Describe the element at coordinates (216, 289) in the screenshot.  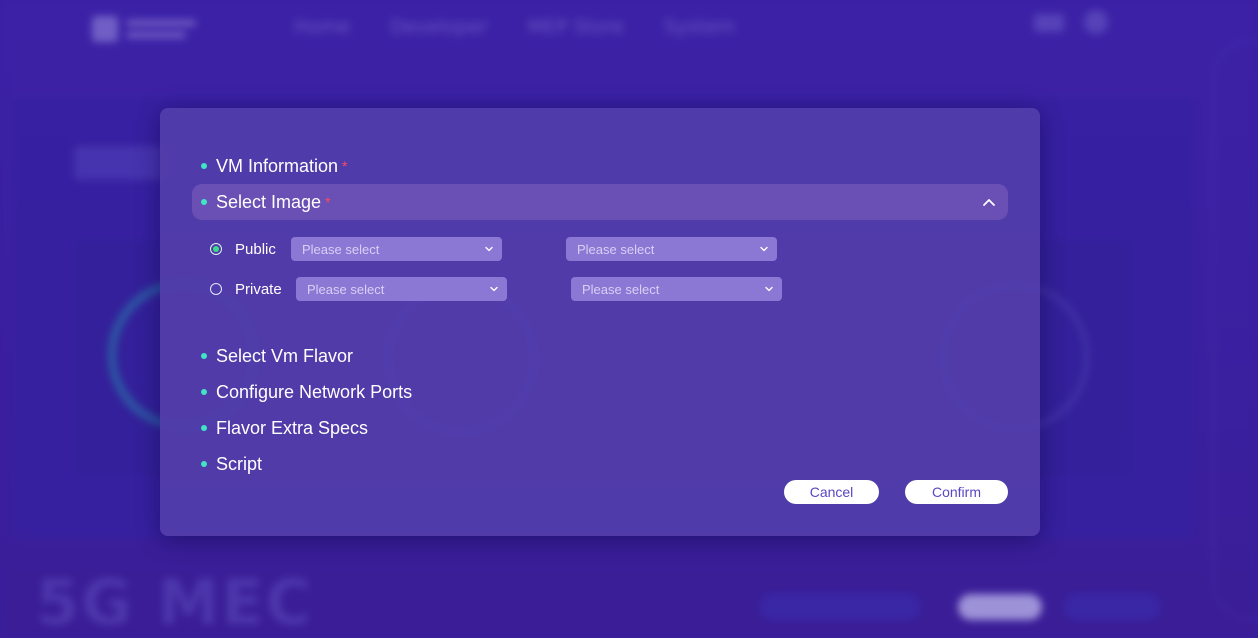
I see `private-radio` at that location.